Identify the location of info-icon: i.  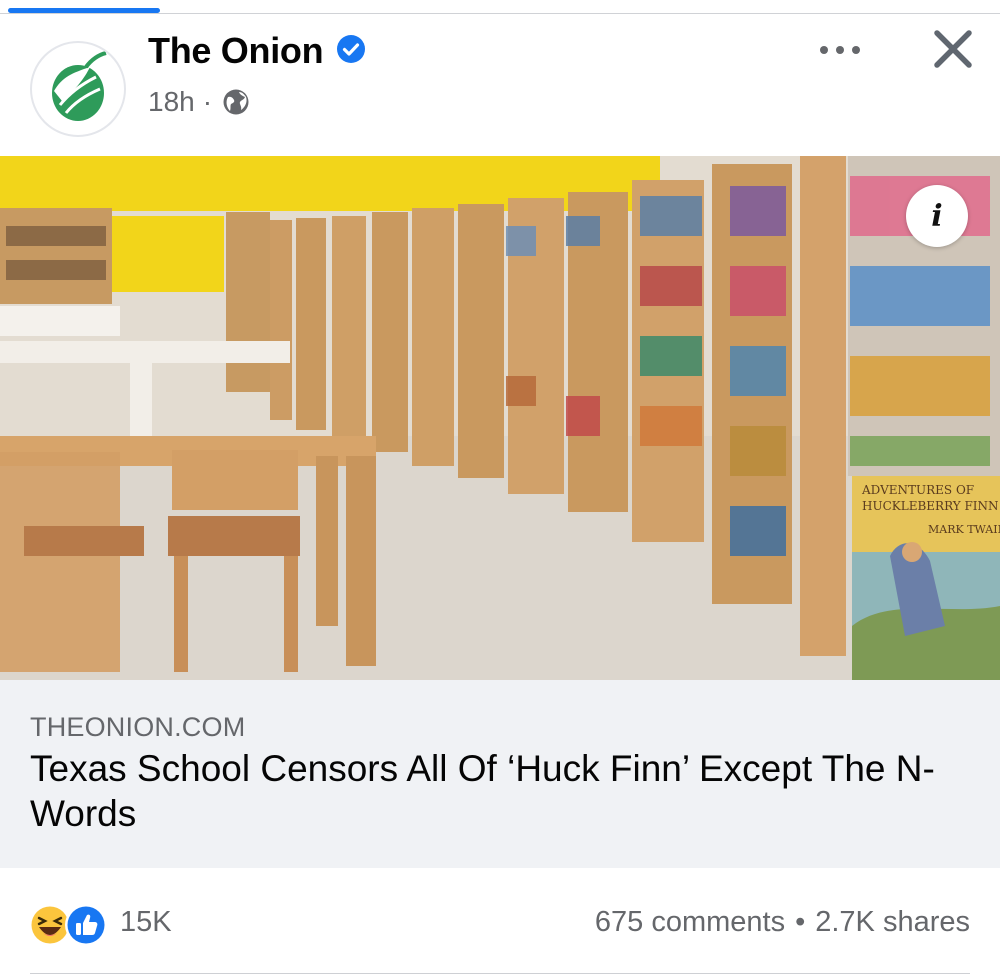
(937, 216).